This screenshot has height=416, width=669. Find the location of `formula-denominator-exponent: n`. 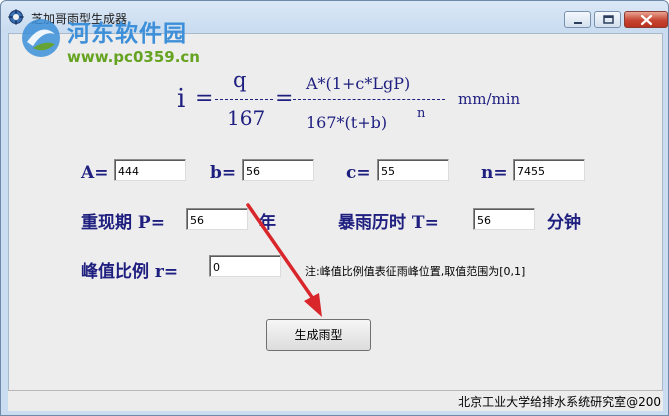

formula-denominator-exponent: n is located at coordinates (421, 113).